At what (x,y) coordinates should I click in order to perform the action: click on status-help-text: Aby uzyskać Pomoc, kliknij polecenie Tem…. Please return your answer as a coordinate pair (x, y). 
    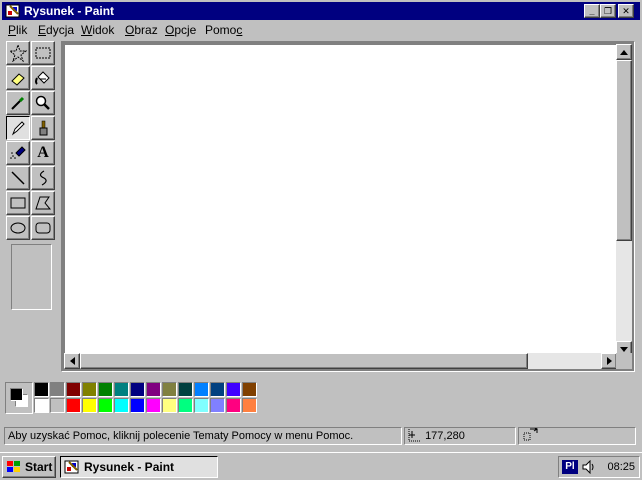
    Looking at the image, I should click on (203, 436).